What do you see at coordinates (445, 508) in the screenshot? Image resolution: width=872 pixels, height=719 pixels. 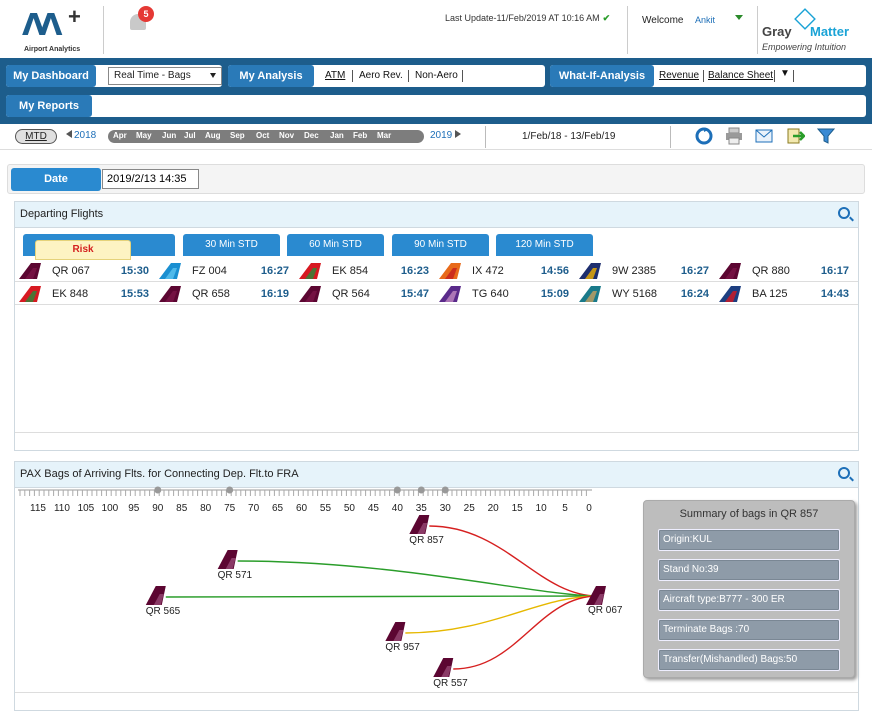 I see `scale-label: 30` at bounding box center [445, 508].